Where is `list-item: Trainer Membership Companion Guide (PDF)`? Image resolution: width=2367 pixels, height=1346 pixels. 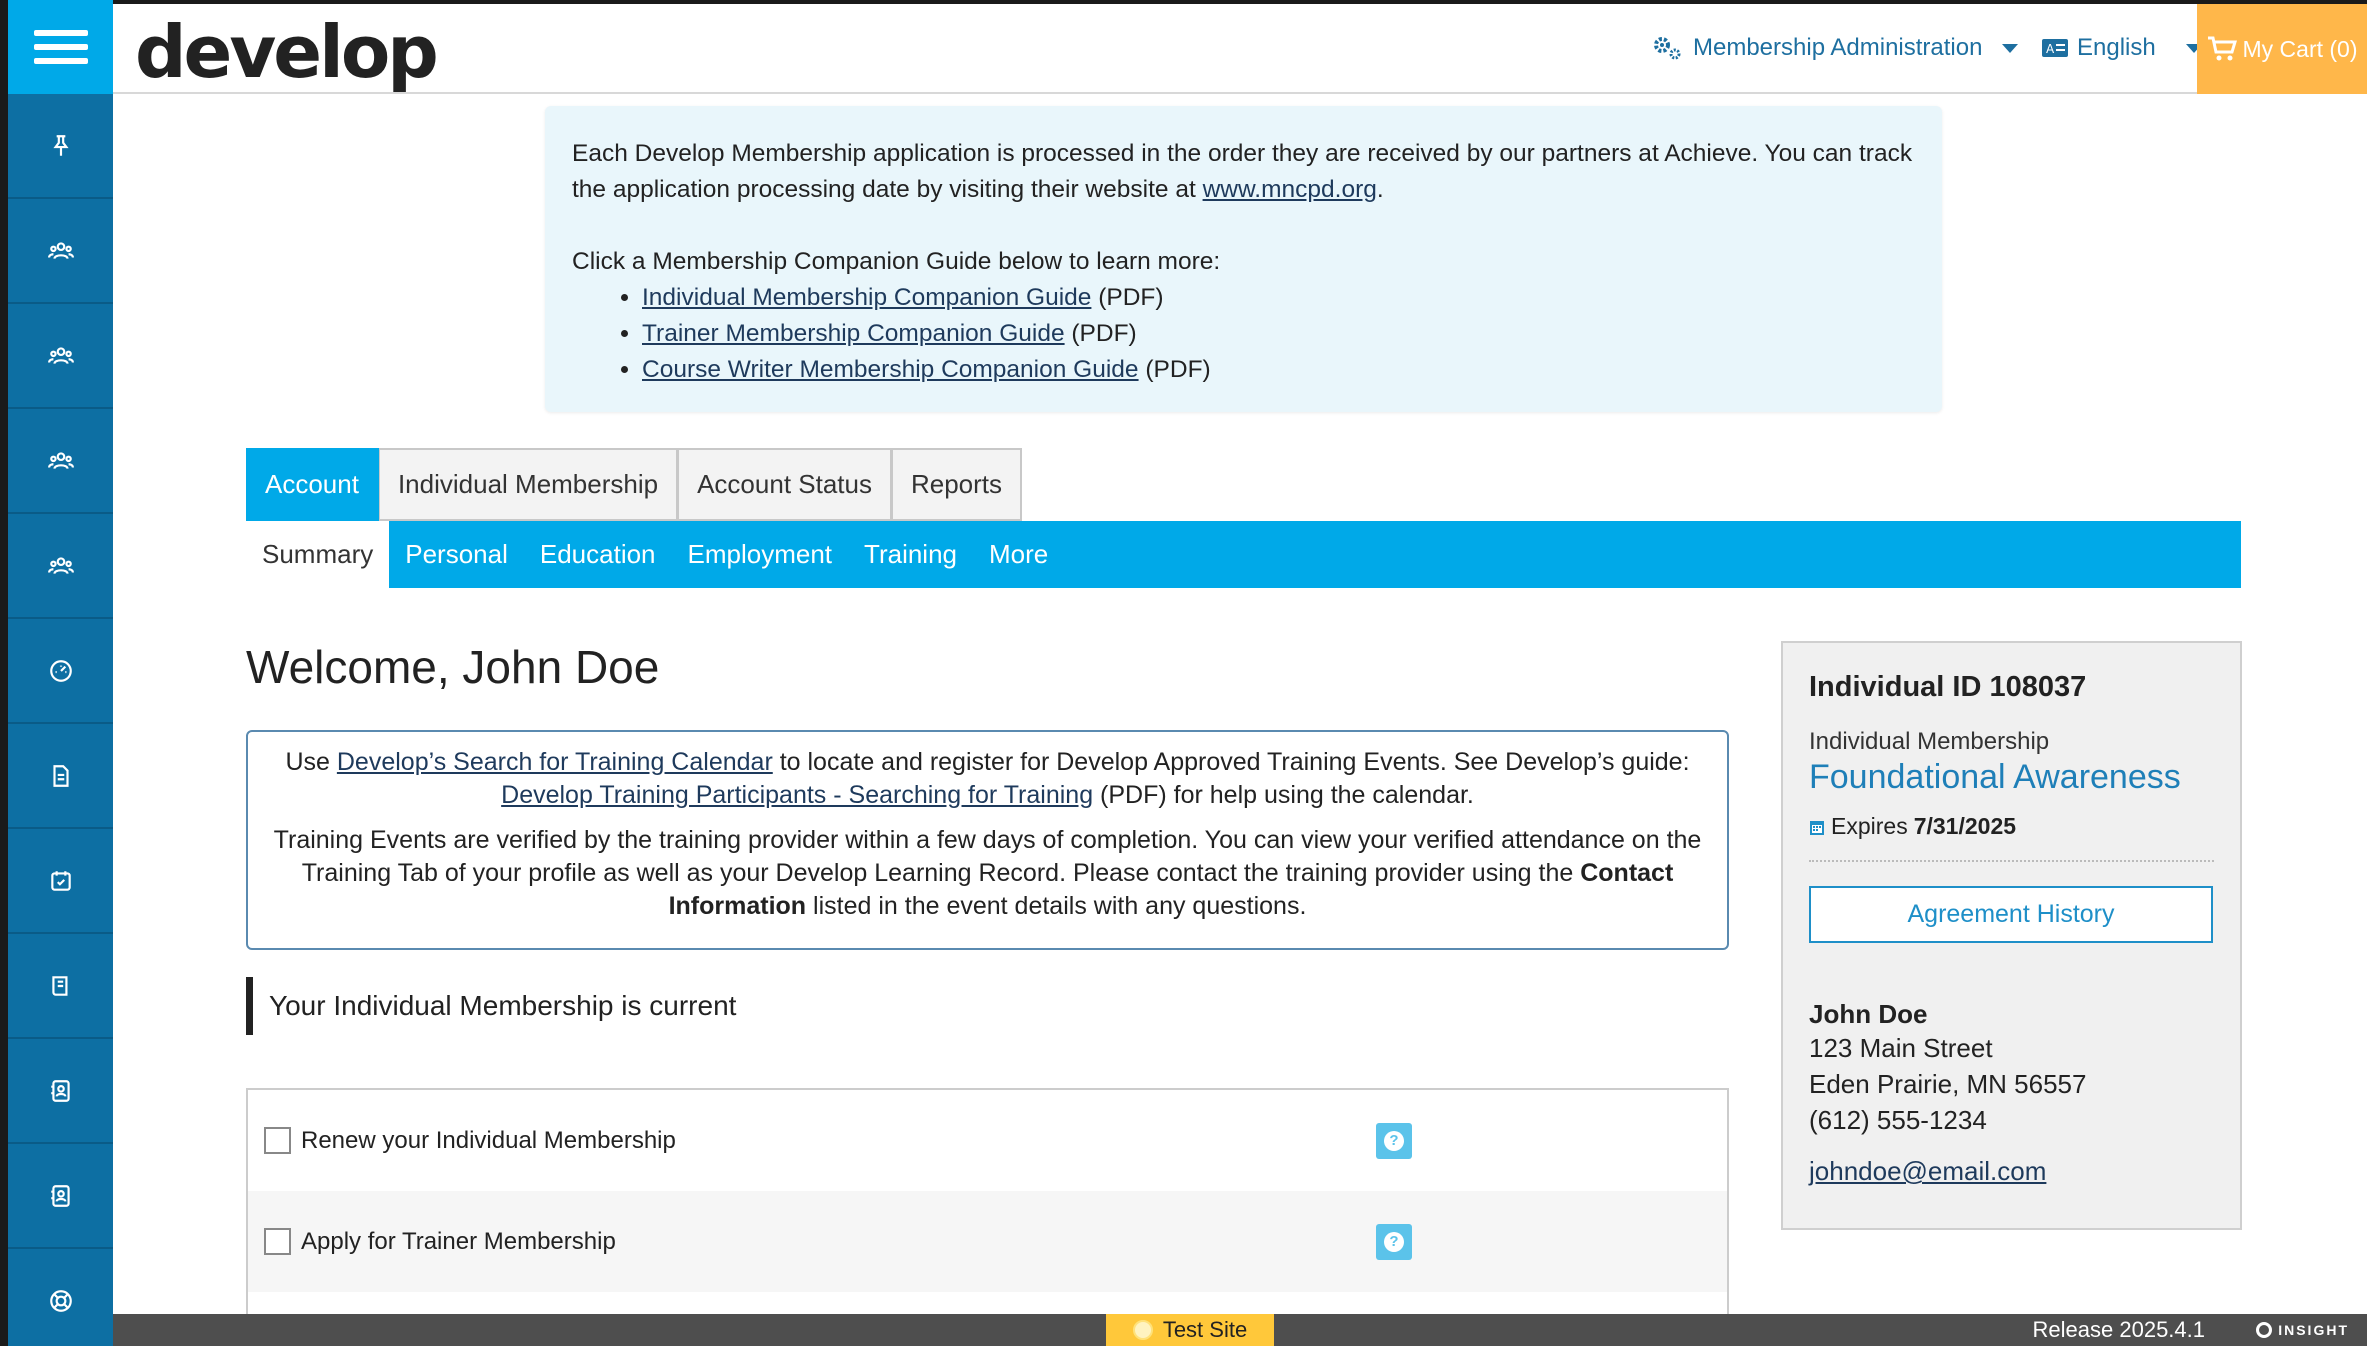
list-item: Trainer Membership Companion Guide (PDF) is located at coordinates (1278, 334).